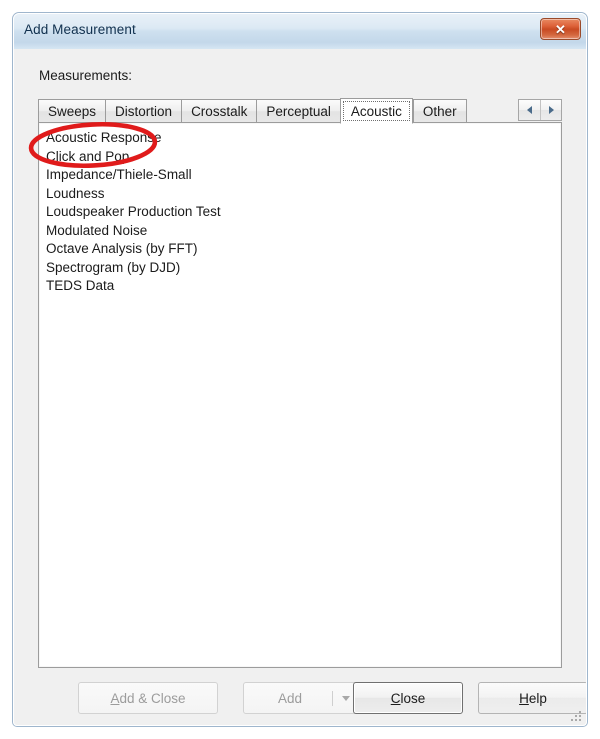 Image resolution: width=600 pixels, height=739 pixels. I want to click on window-title: Add Measurement, so click(80, 29).